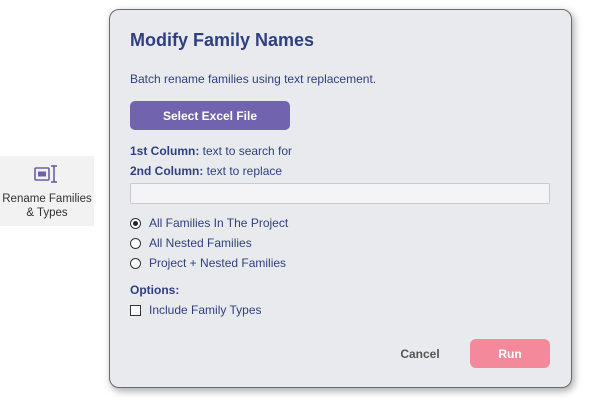  Describe the element at coordinates (210, 115) in the screenshot. I see `select-excel-file-button: Select Excel File` at that location.